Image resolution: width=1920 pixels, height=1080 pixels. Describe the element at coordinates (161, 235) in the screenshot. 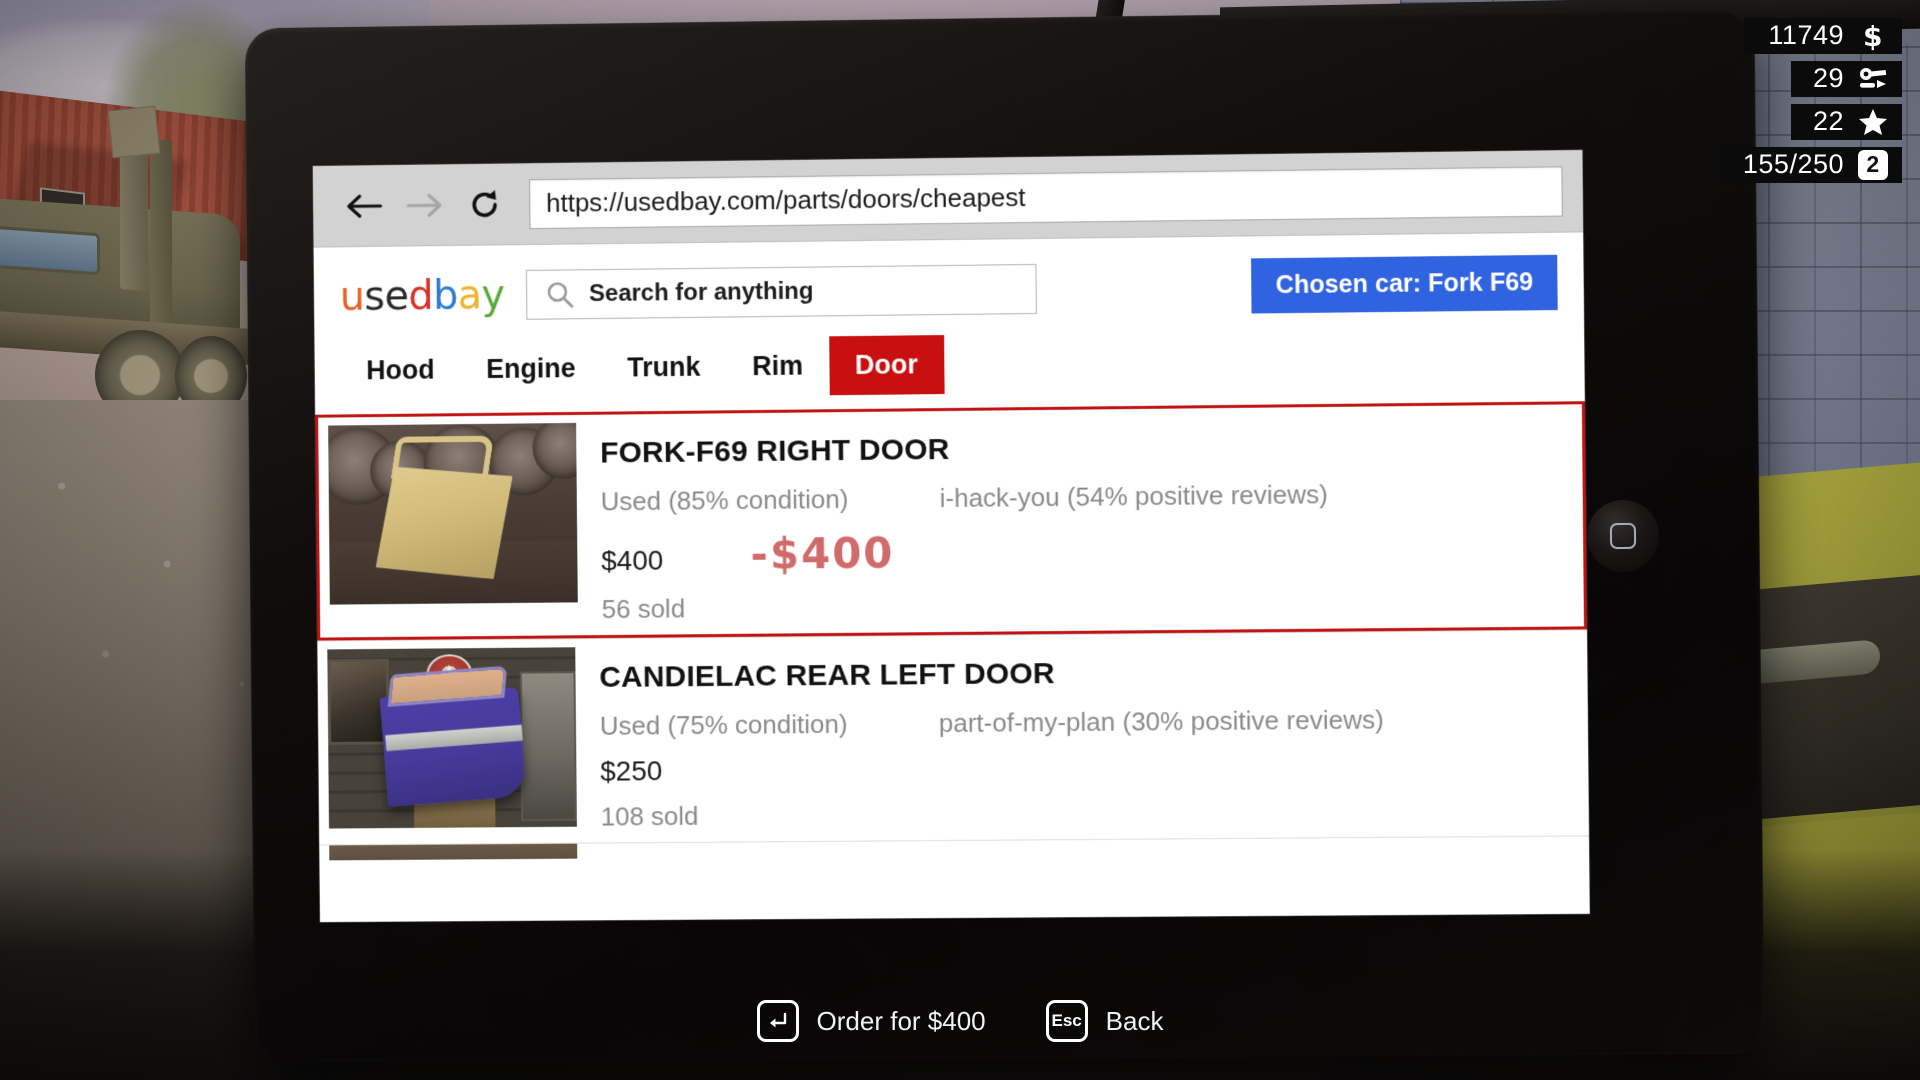

I see `truck-rail` at that location.